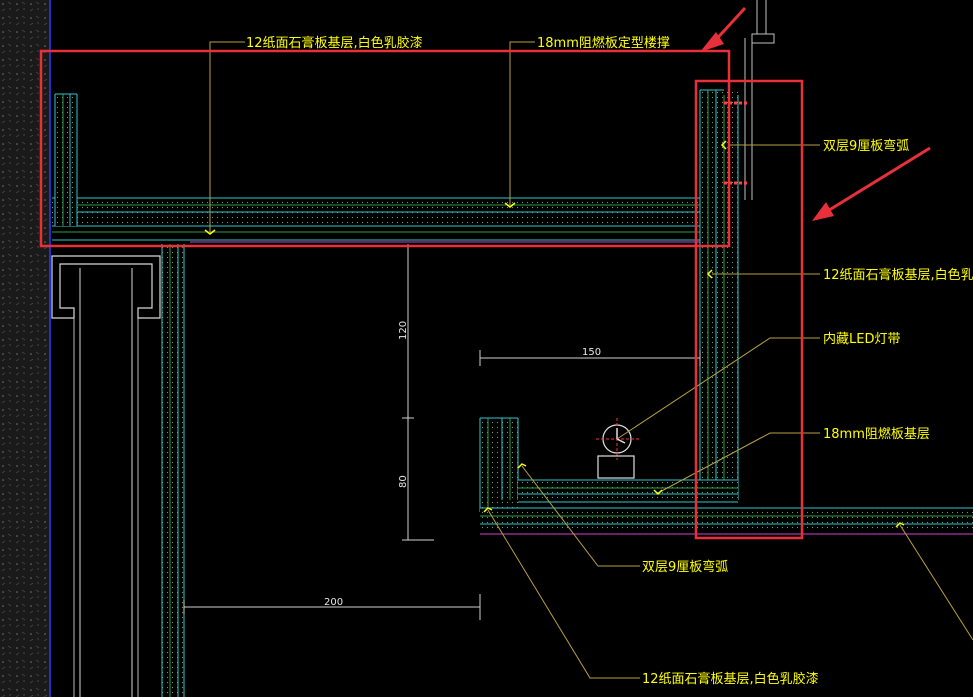 This screenshot has height=697, width=973. I want to click on drop-wall, so click(173, 470).